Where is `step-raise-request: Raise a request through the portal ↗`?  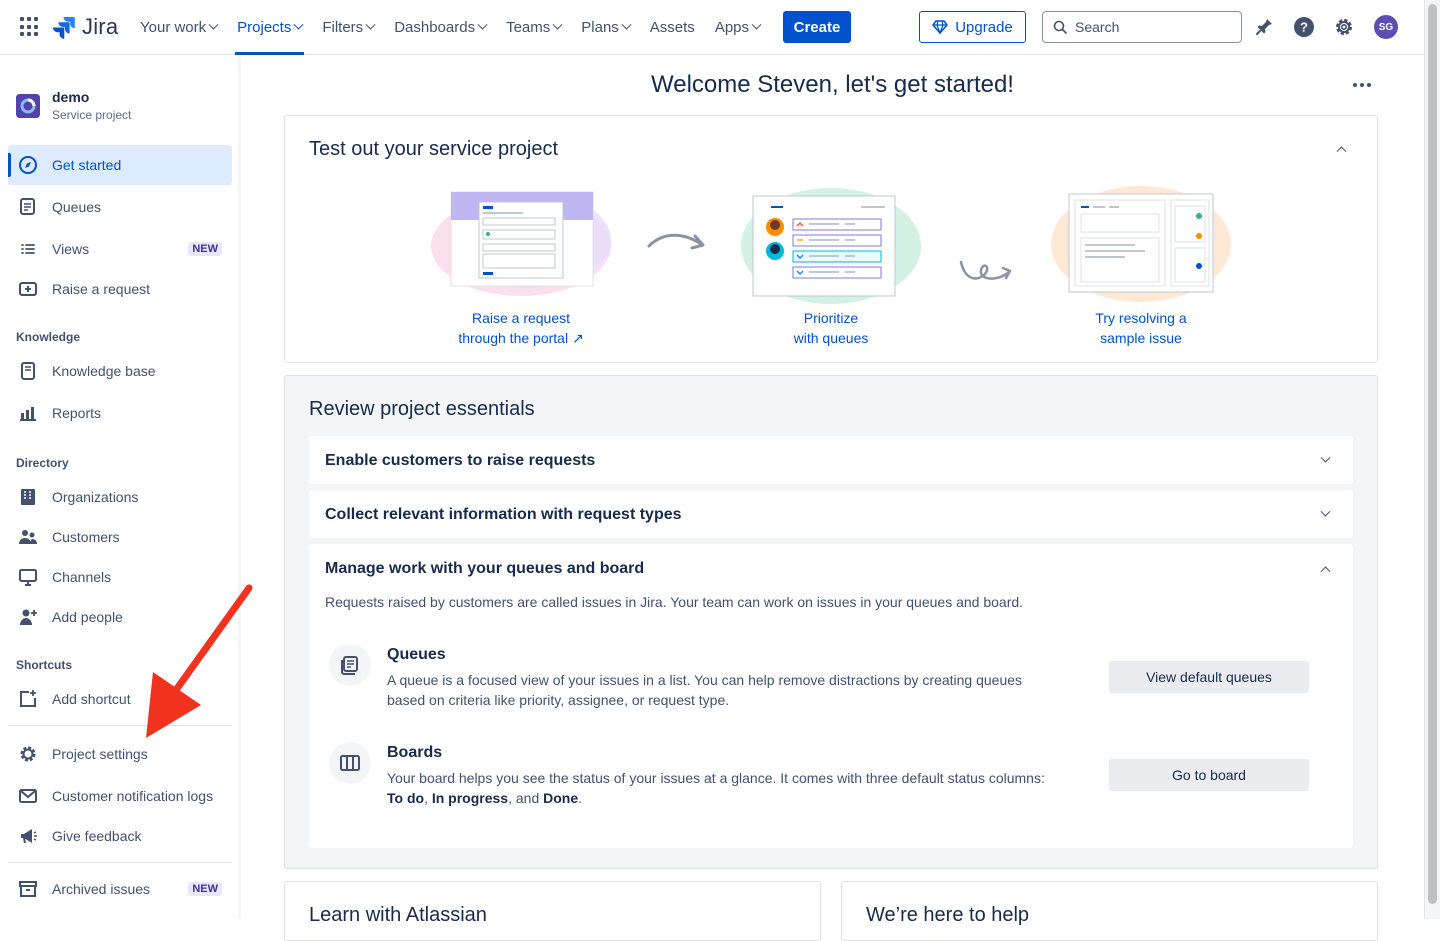
step-raise-request: Raise a request through the portal ↗ is located at coordinates (521, 264).